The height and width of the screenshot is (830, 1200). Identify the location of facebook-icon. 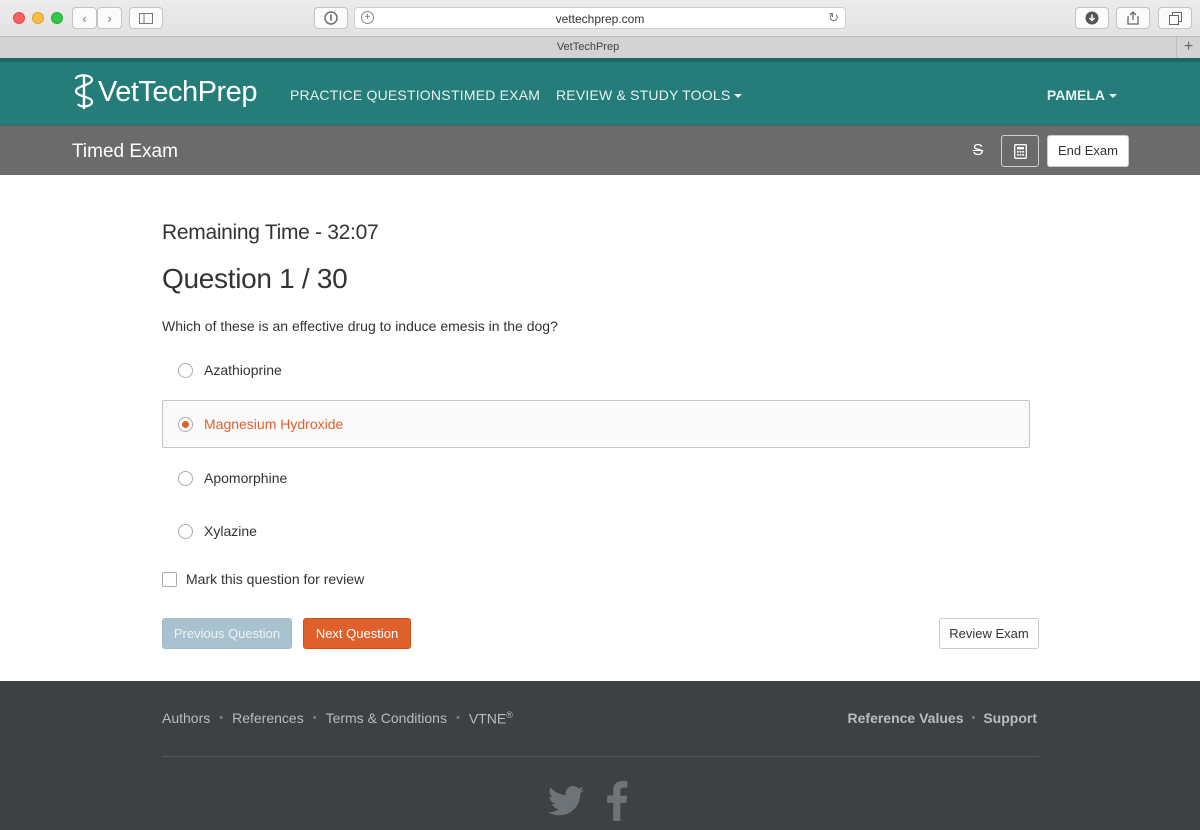
(617, 801).